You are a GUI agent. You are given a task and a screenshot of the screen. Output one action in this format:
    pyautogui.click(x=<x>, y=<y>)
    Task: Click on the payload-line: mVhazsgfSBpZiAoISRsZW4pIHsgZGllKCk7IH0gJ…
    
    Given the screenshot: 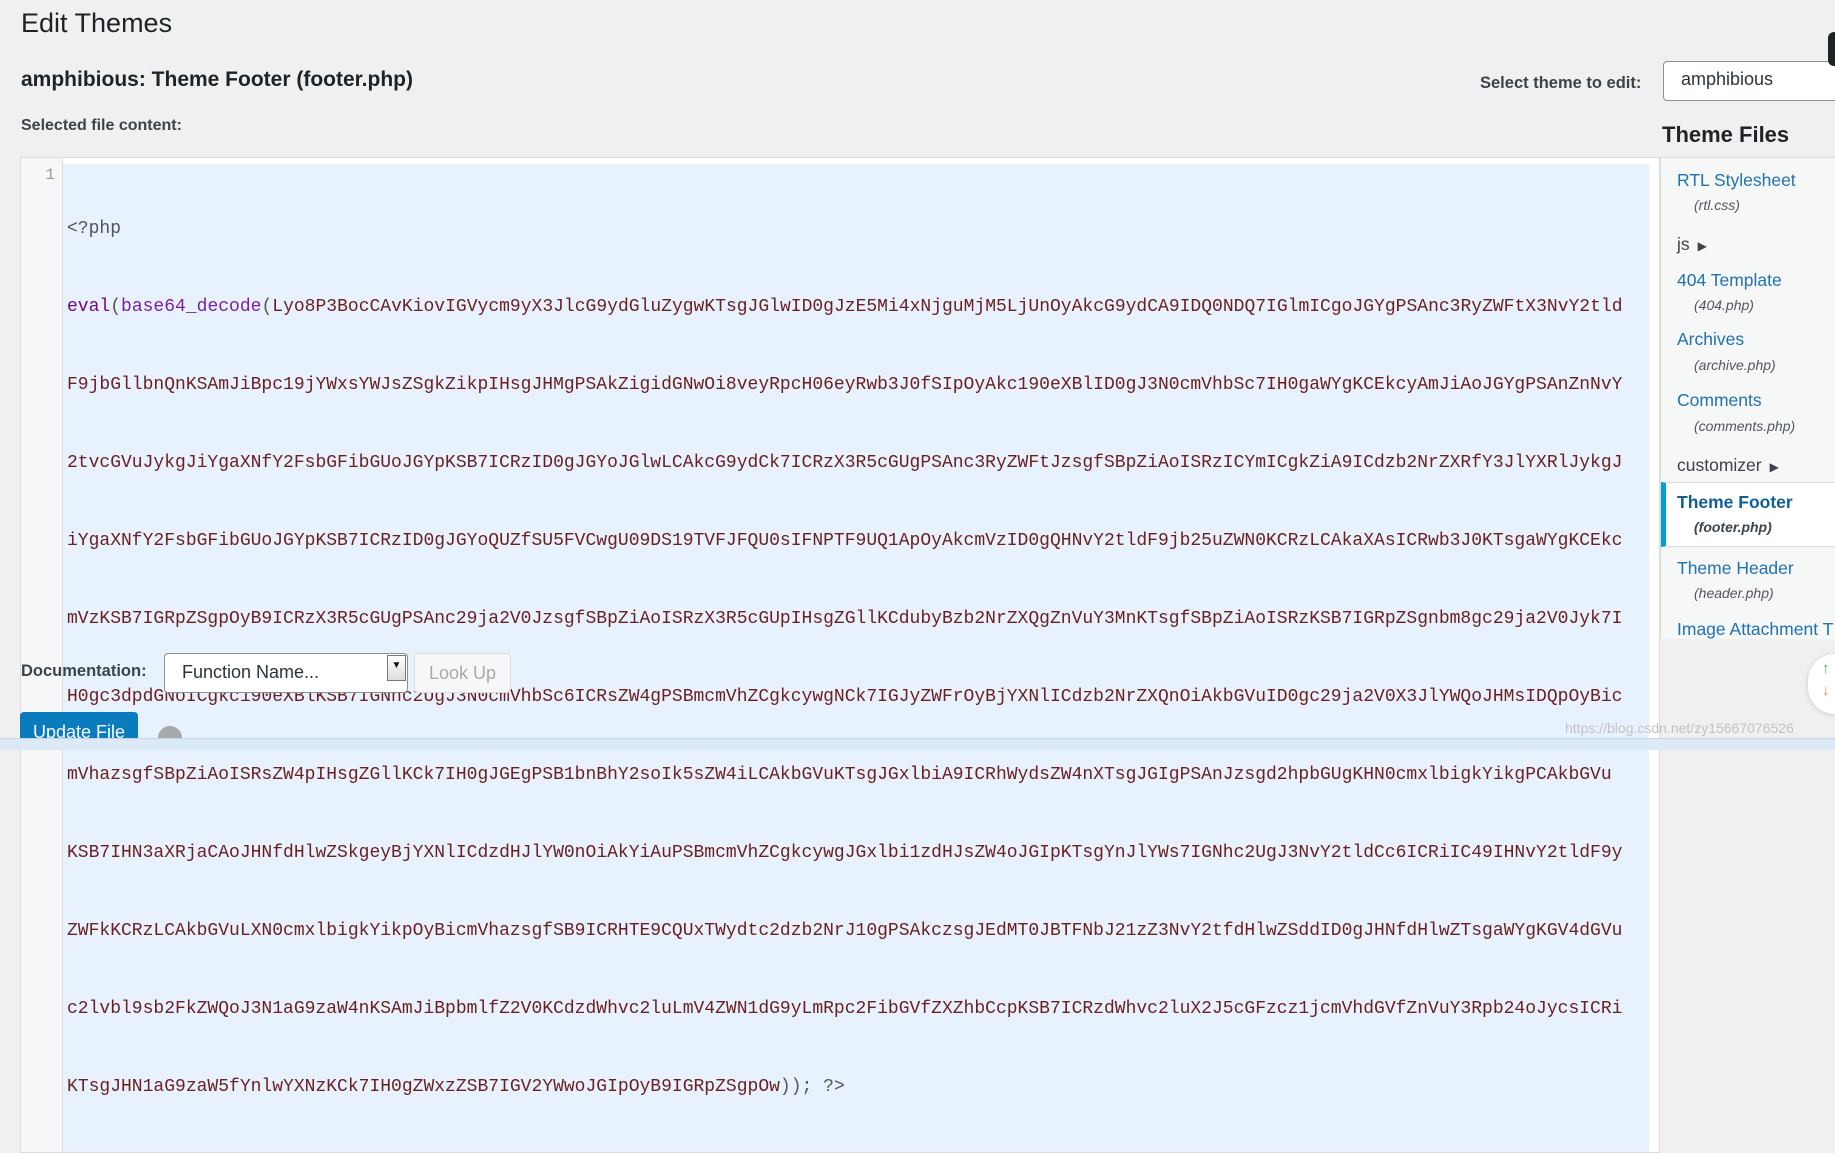 What is the action you would take?
    pyautogui.click(x=839, y=775)
    